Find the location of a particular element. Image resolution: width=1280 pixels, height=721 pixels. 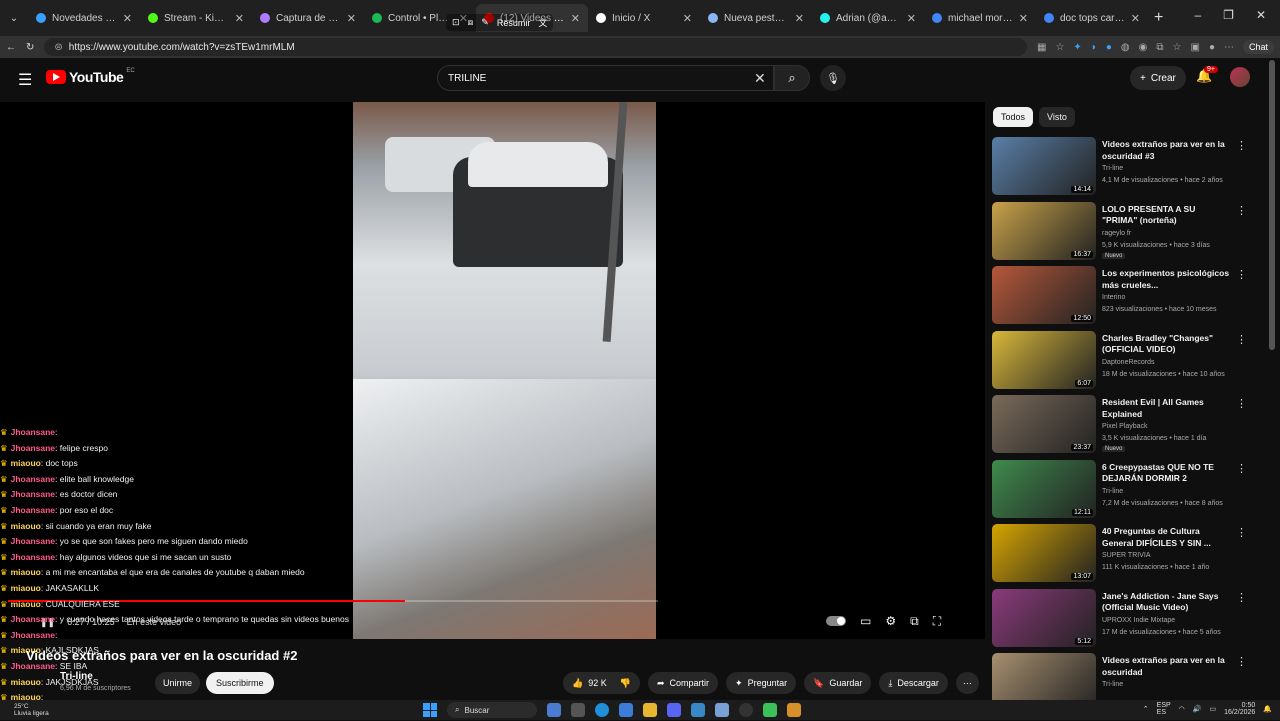

minimize-icon: – is located at coordinates (1197, 15).